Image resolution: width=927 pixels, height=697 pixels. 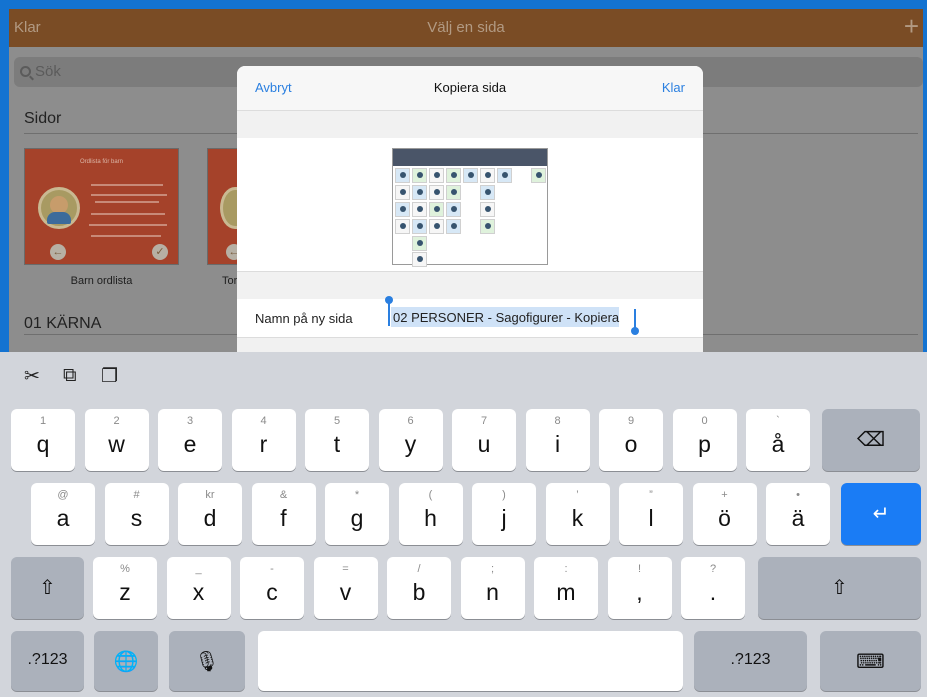 I want to click on search-placeholder: Sök, so click(x=48, y=71).